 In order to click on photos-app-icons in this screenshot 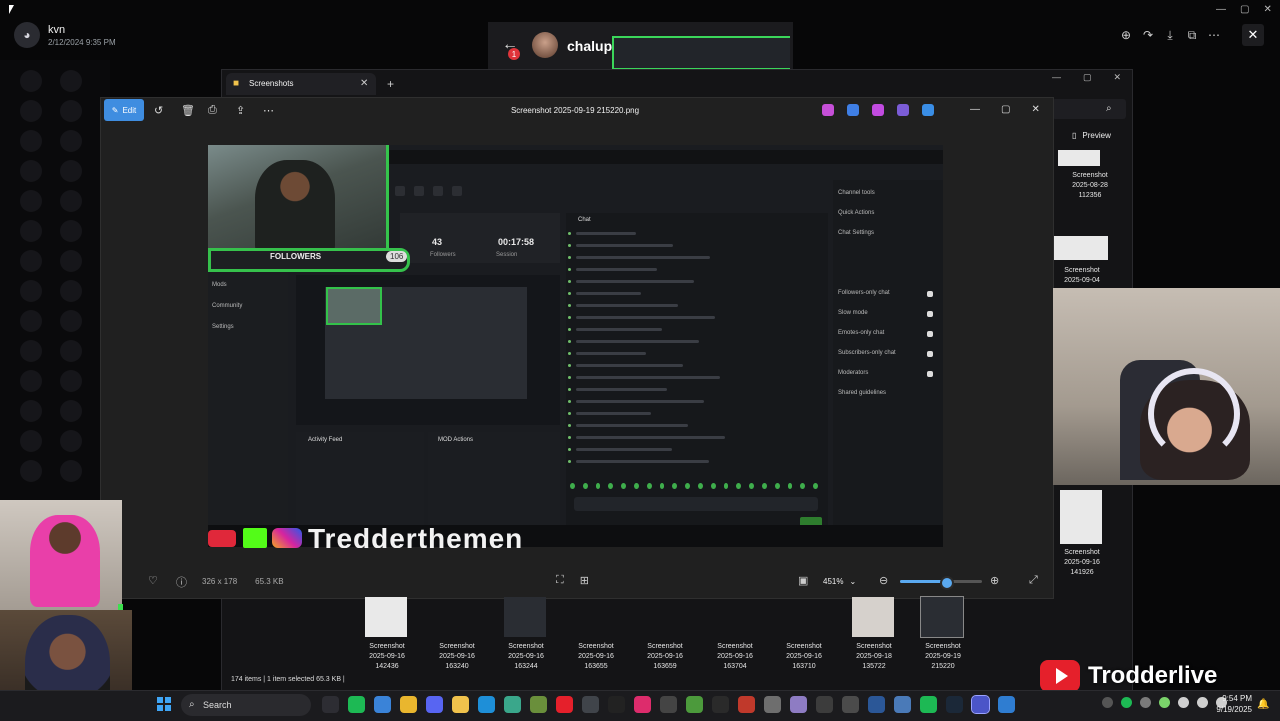, I will do `click(878, 110)`.